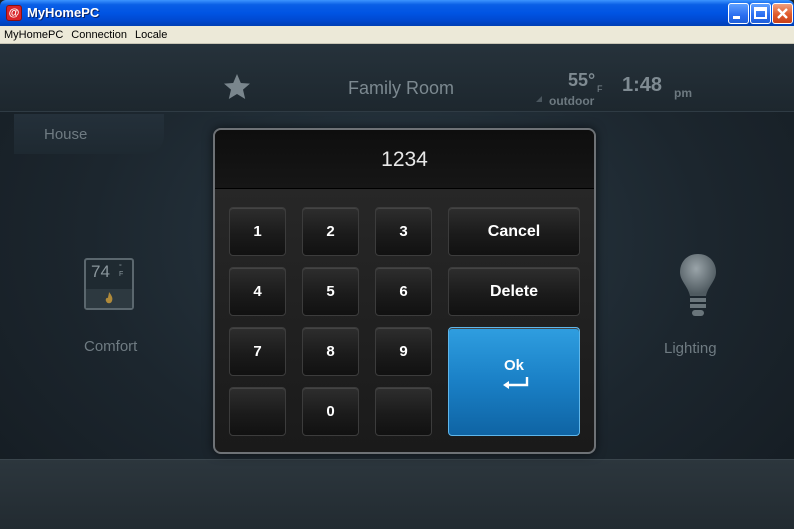 Image resolution: width=794 pixels, height=529 pixels. I want to click on house-tab: House, so click(89, 134).